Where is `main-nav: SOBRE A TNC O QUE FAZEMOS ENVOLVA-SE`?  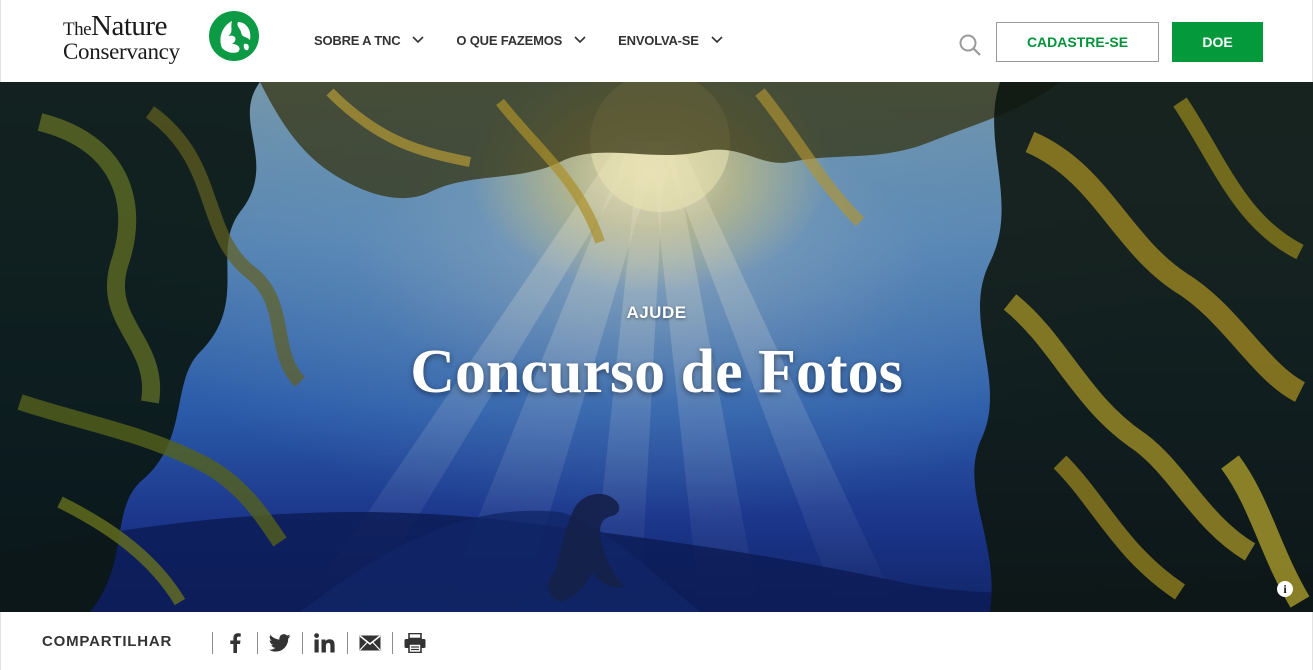
main-nav: SOBRE A TNC O QUE FAZEMOS ENVOLVA-SE is located at coordinates (534, 40).